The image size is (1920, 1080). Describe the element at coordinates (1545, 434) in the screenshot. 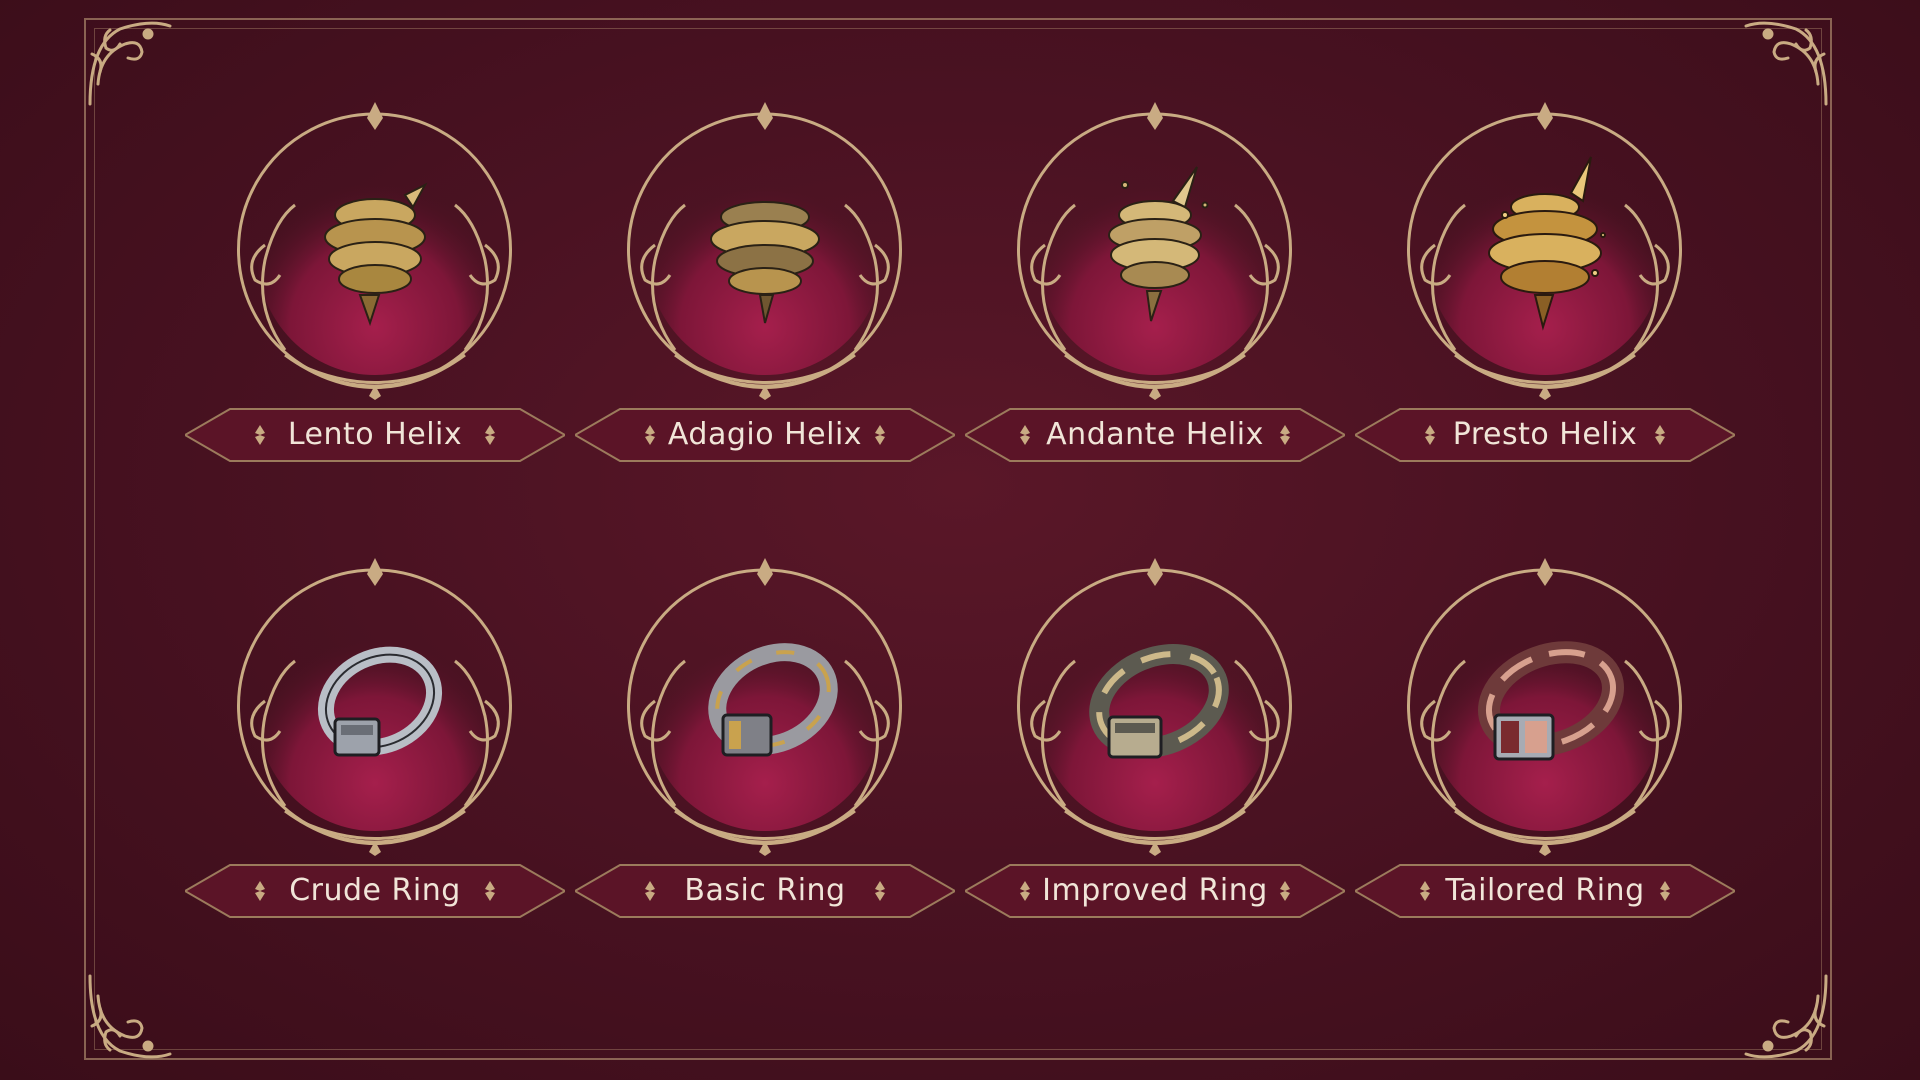

I see `item-name-label: Presto Helix` at that location.